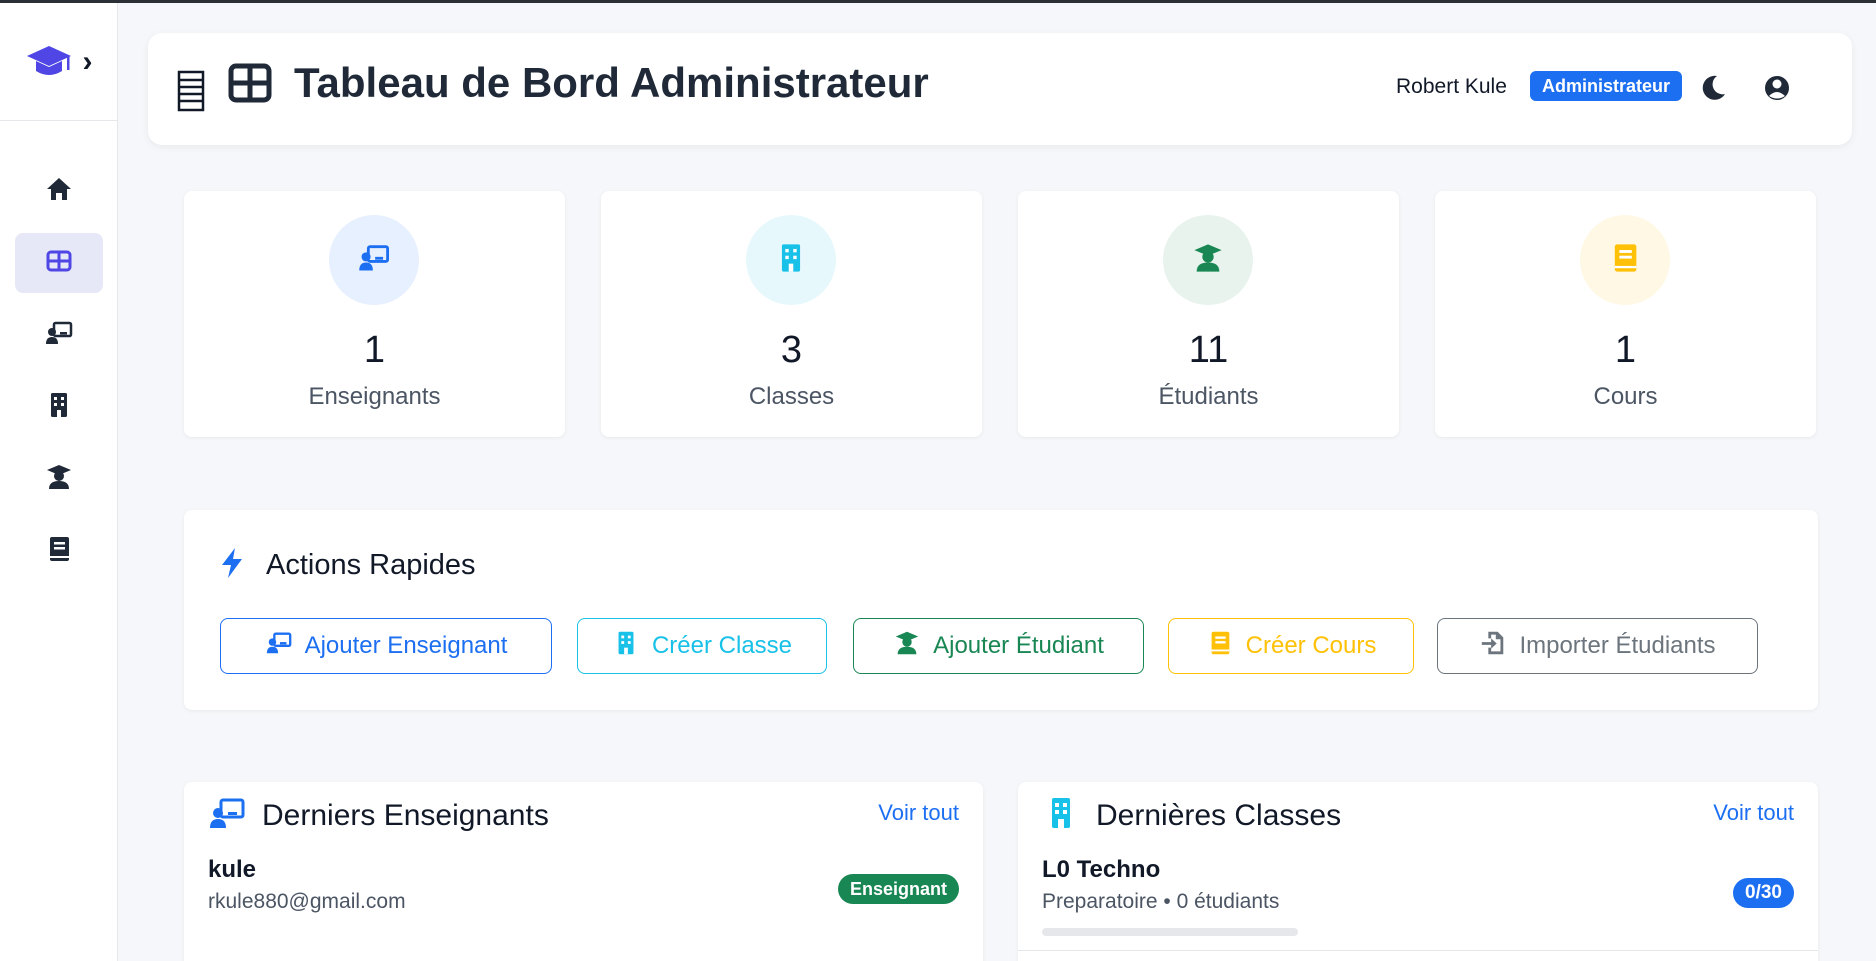 This screenshot has height=961, width=1876. I want to click on quick-actions-title: Actions Rapides, so click(371, 565).